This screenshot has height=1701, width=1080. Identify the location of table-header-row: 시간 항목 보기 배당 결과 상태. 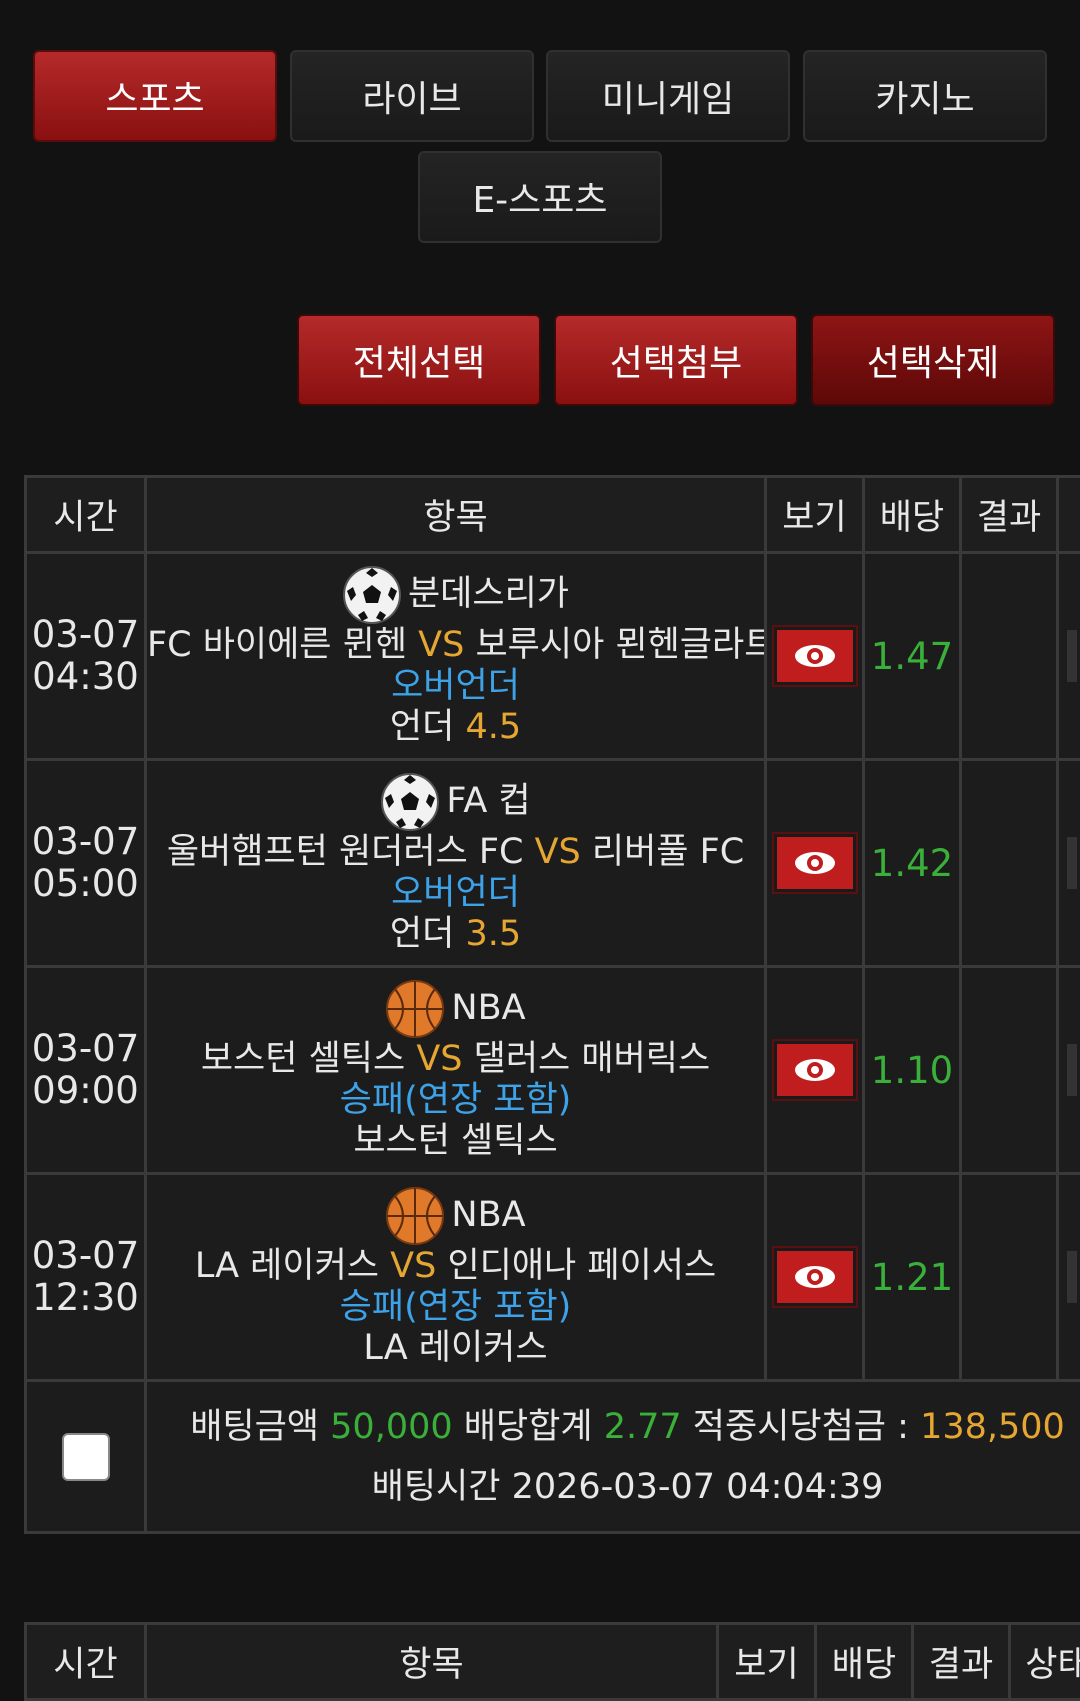
(553, 1662).